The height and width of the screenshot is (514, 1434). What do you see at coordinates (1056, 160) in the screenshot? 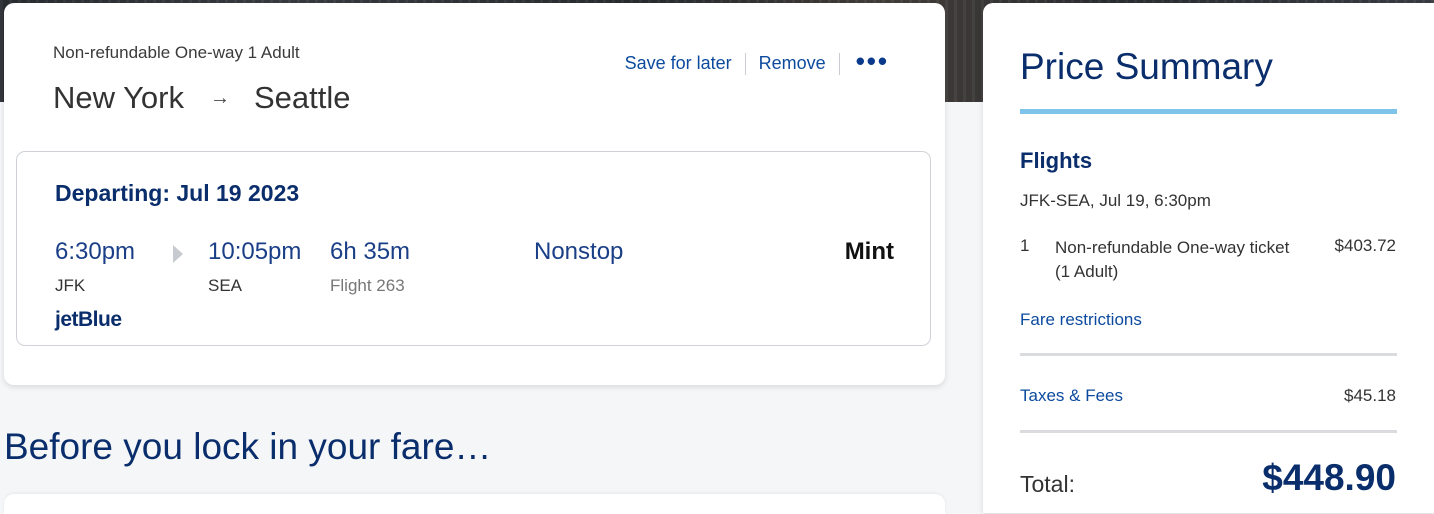
I see `flights-heading: Flights` at bounding box center [1056, 160].